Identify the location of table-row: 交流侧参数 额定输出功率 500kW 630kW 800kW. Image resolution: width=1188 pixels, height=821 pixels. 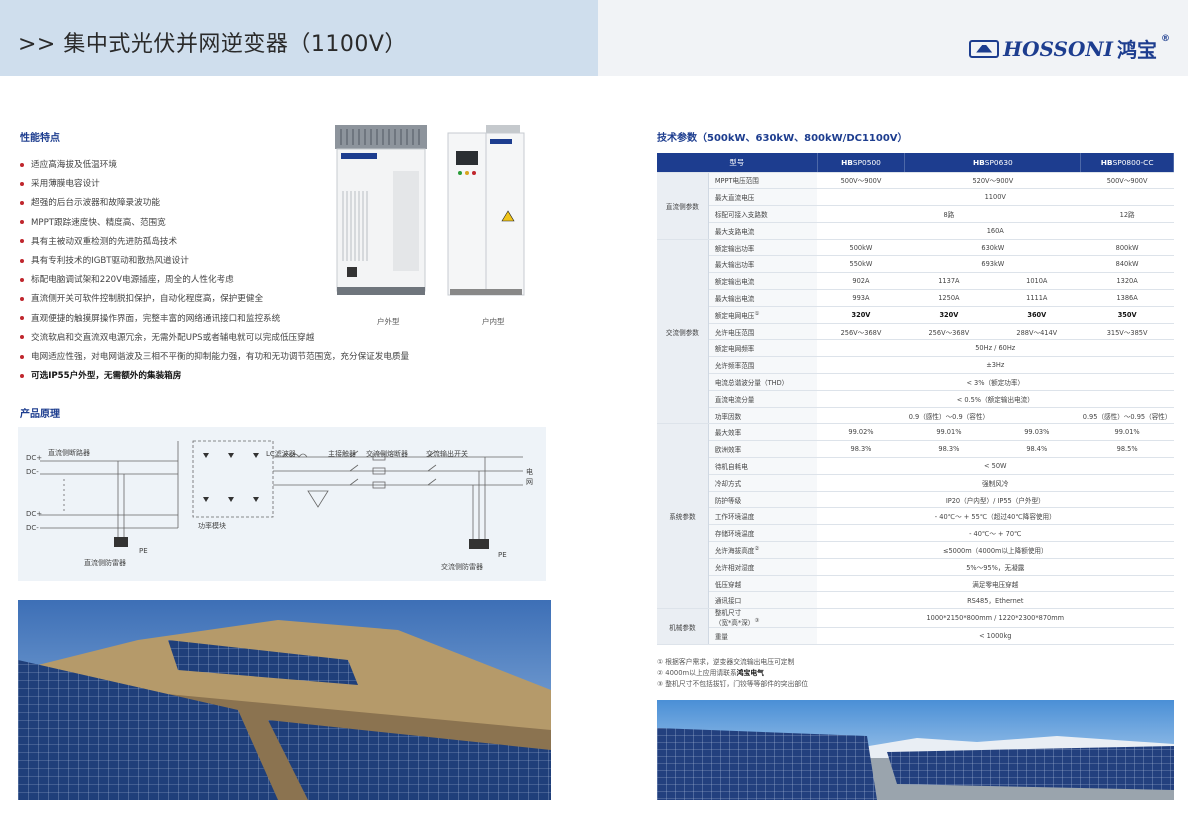
(915, 332).